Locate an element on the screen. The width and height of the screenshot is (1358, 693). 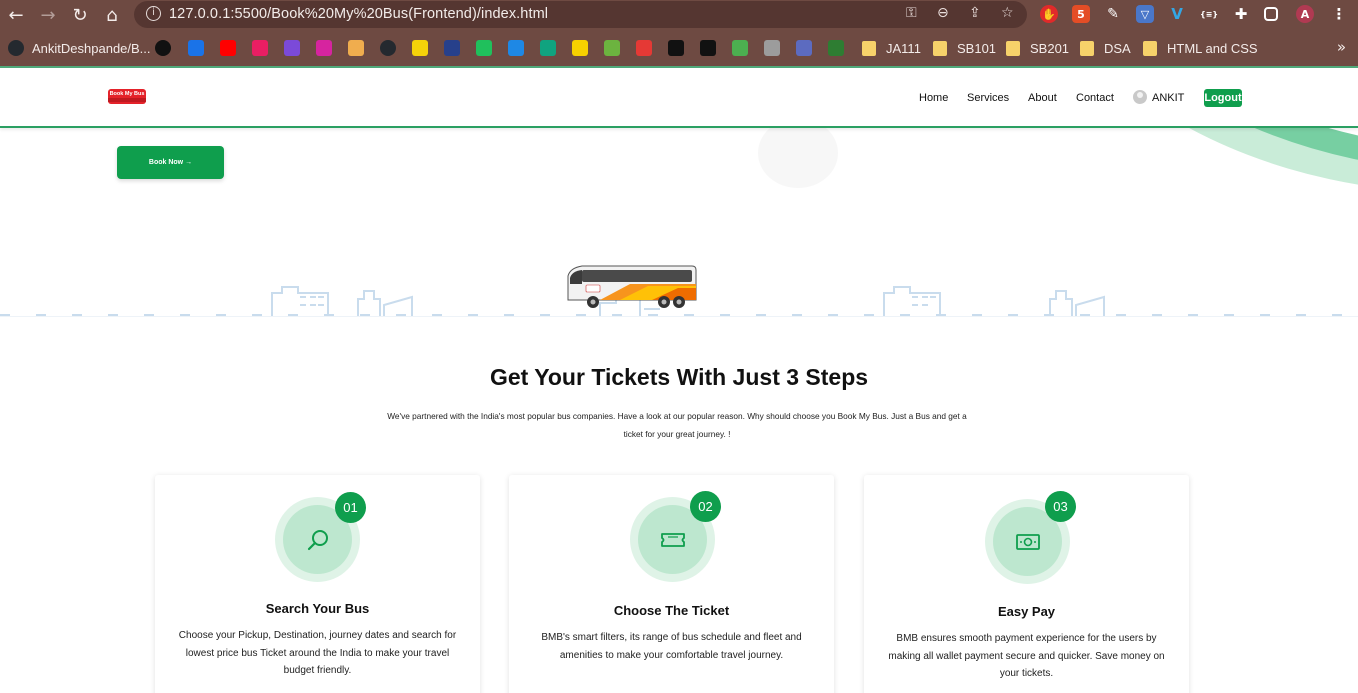
dots-icon is located at coordinates (708, 48).